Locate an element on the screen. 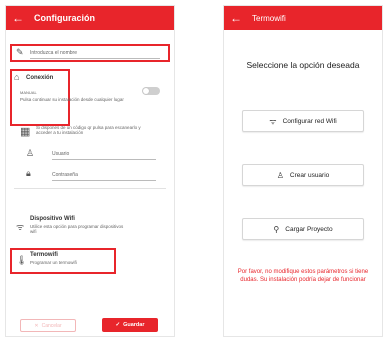  app-bar: ← Configuración is located at coordinates (90, 18).